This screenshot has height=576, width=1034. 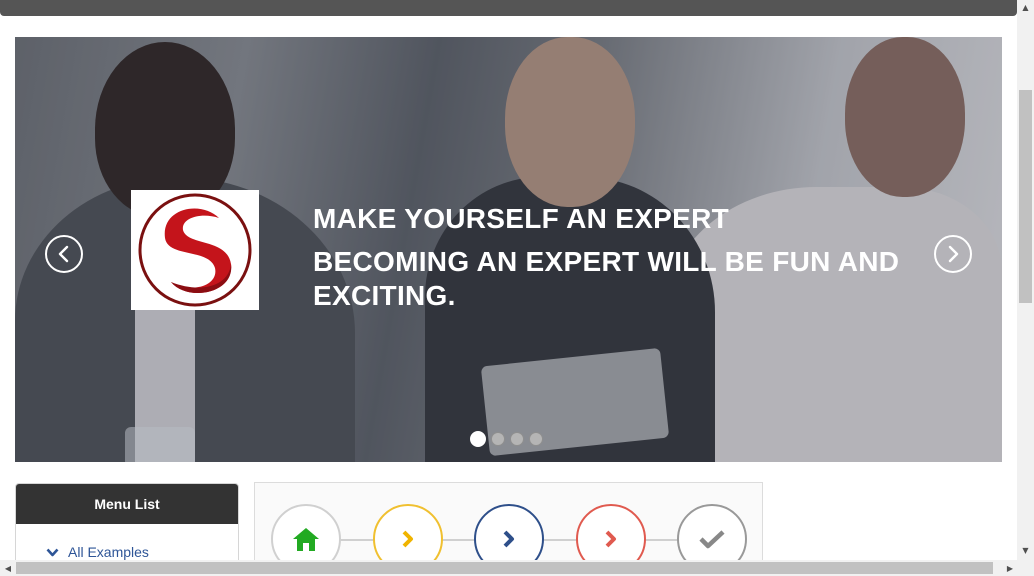 I want to click on vertical-scrollbar: ▲ ▼, so click(x=1025, y=280).